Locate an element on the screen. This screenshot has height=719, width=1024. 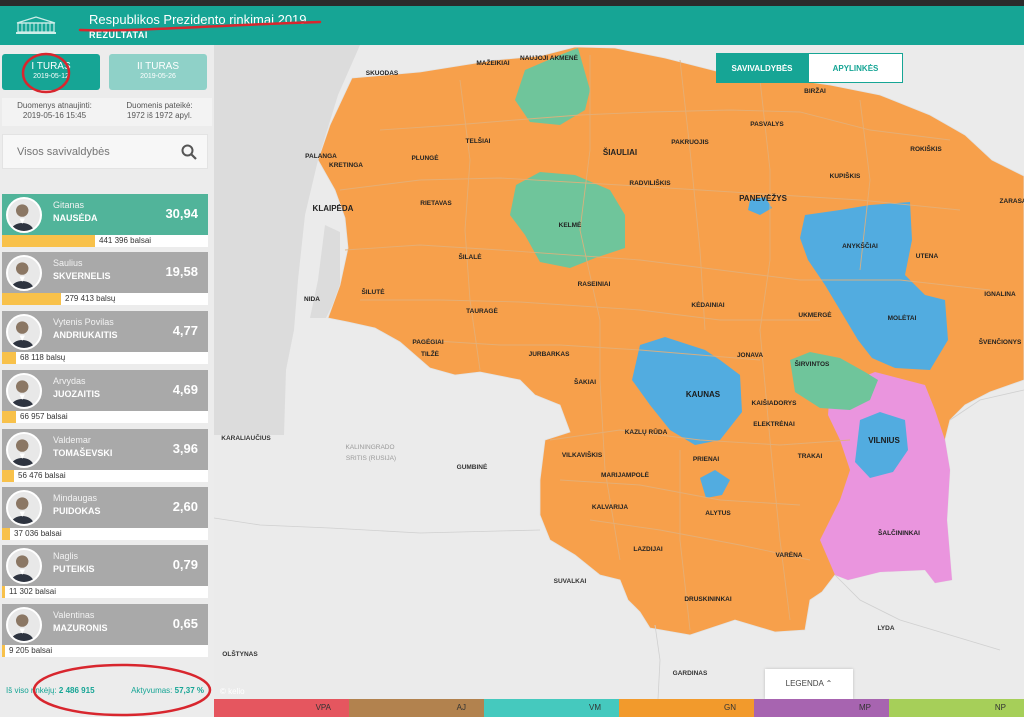
candidate-header: Valdemar TOMAŠEVSKI 3,96 is located at coordinates (105, 449).